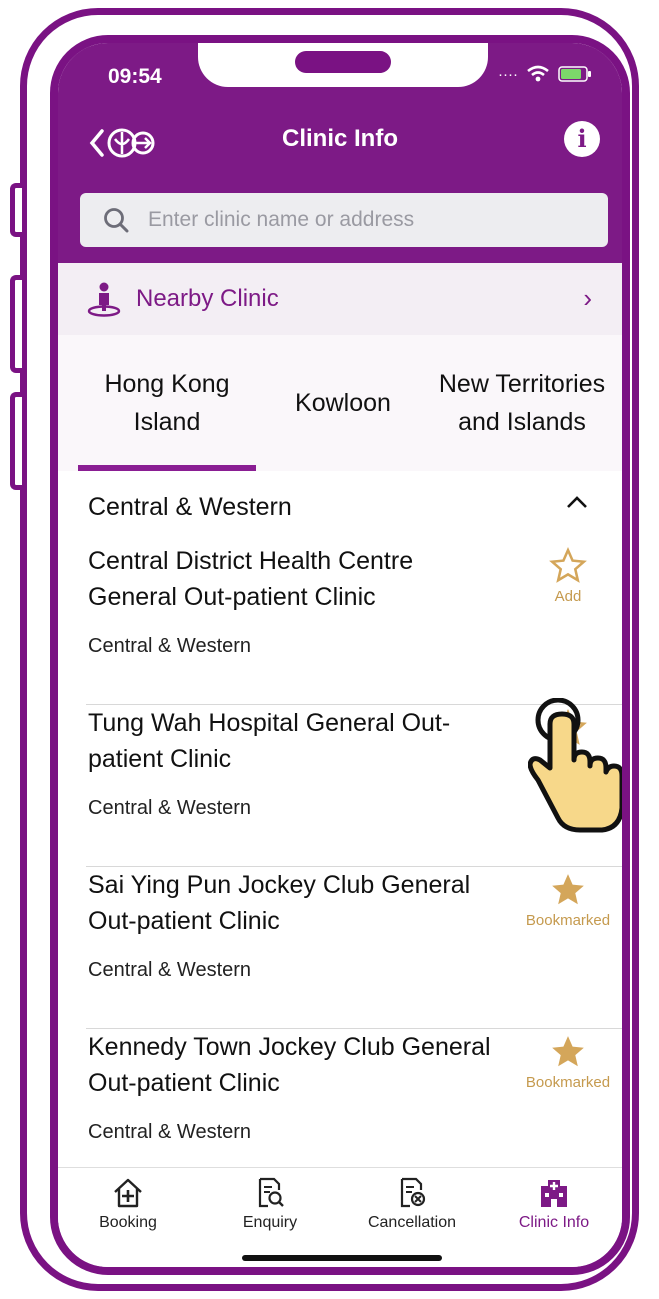 The height and width of the screenshot is (1299, 659). I want to click on document-search-icon, so click(271, 1192).